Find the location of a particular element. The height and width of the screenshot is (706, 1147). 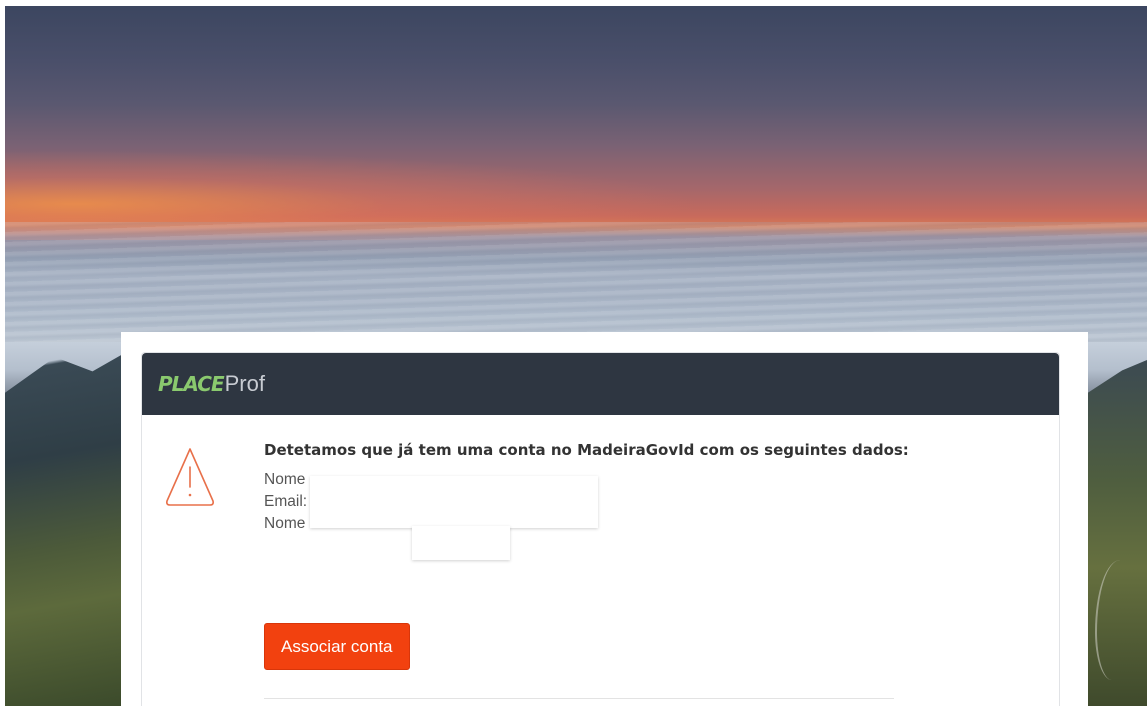

logo-place-text: PLACE is located at coordinates (191, 384).